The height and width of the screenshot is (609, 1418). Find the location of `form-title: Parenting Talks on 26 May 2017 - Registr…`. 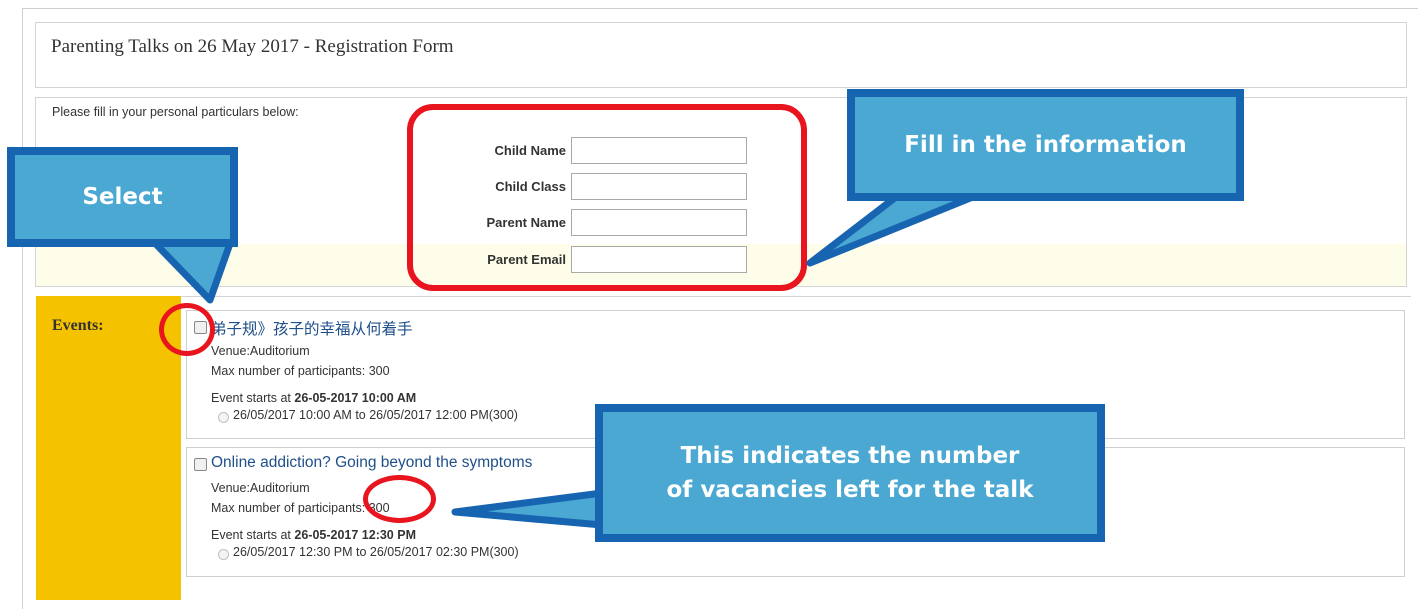

form-title: Parenting Talks on 26 May 2017 - Registr… is located at coordinates (252, 46).